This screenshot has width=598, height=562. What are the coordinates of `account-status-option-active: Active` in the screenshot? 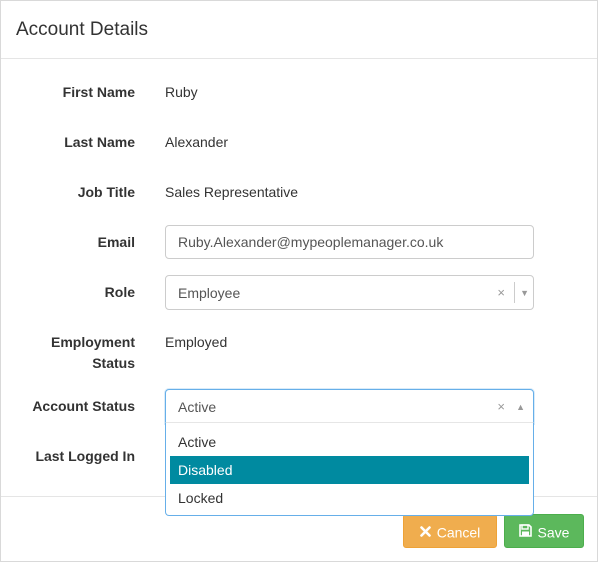 It's located at (349, 442).